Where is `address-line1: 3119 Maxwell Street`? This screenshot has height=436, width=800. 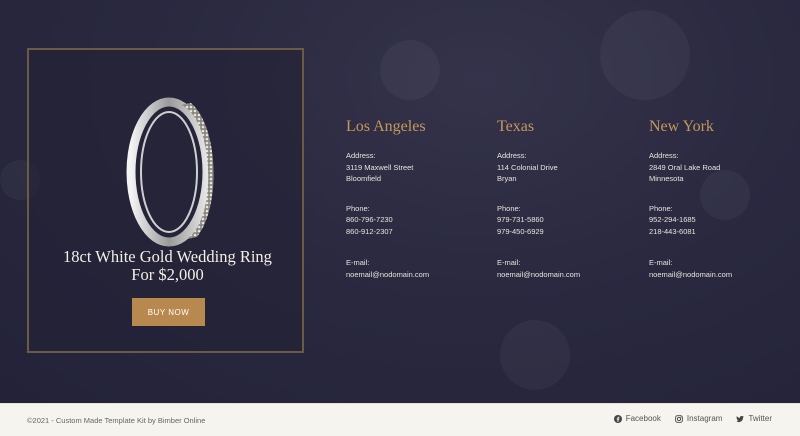 address-line1: 3119 Maxwell Street is located at coordinates (380, 167).